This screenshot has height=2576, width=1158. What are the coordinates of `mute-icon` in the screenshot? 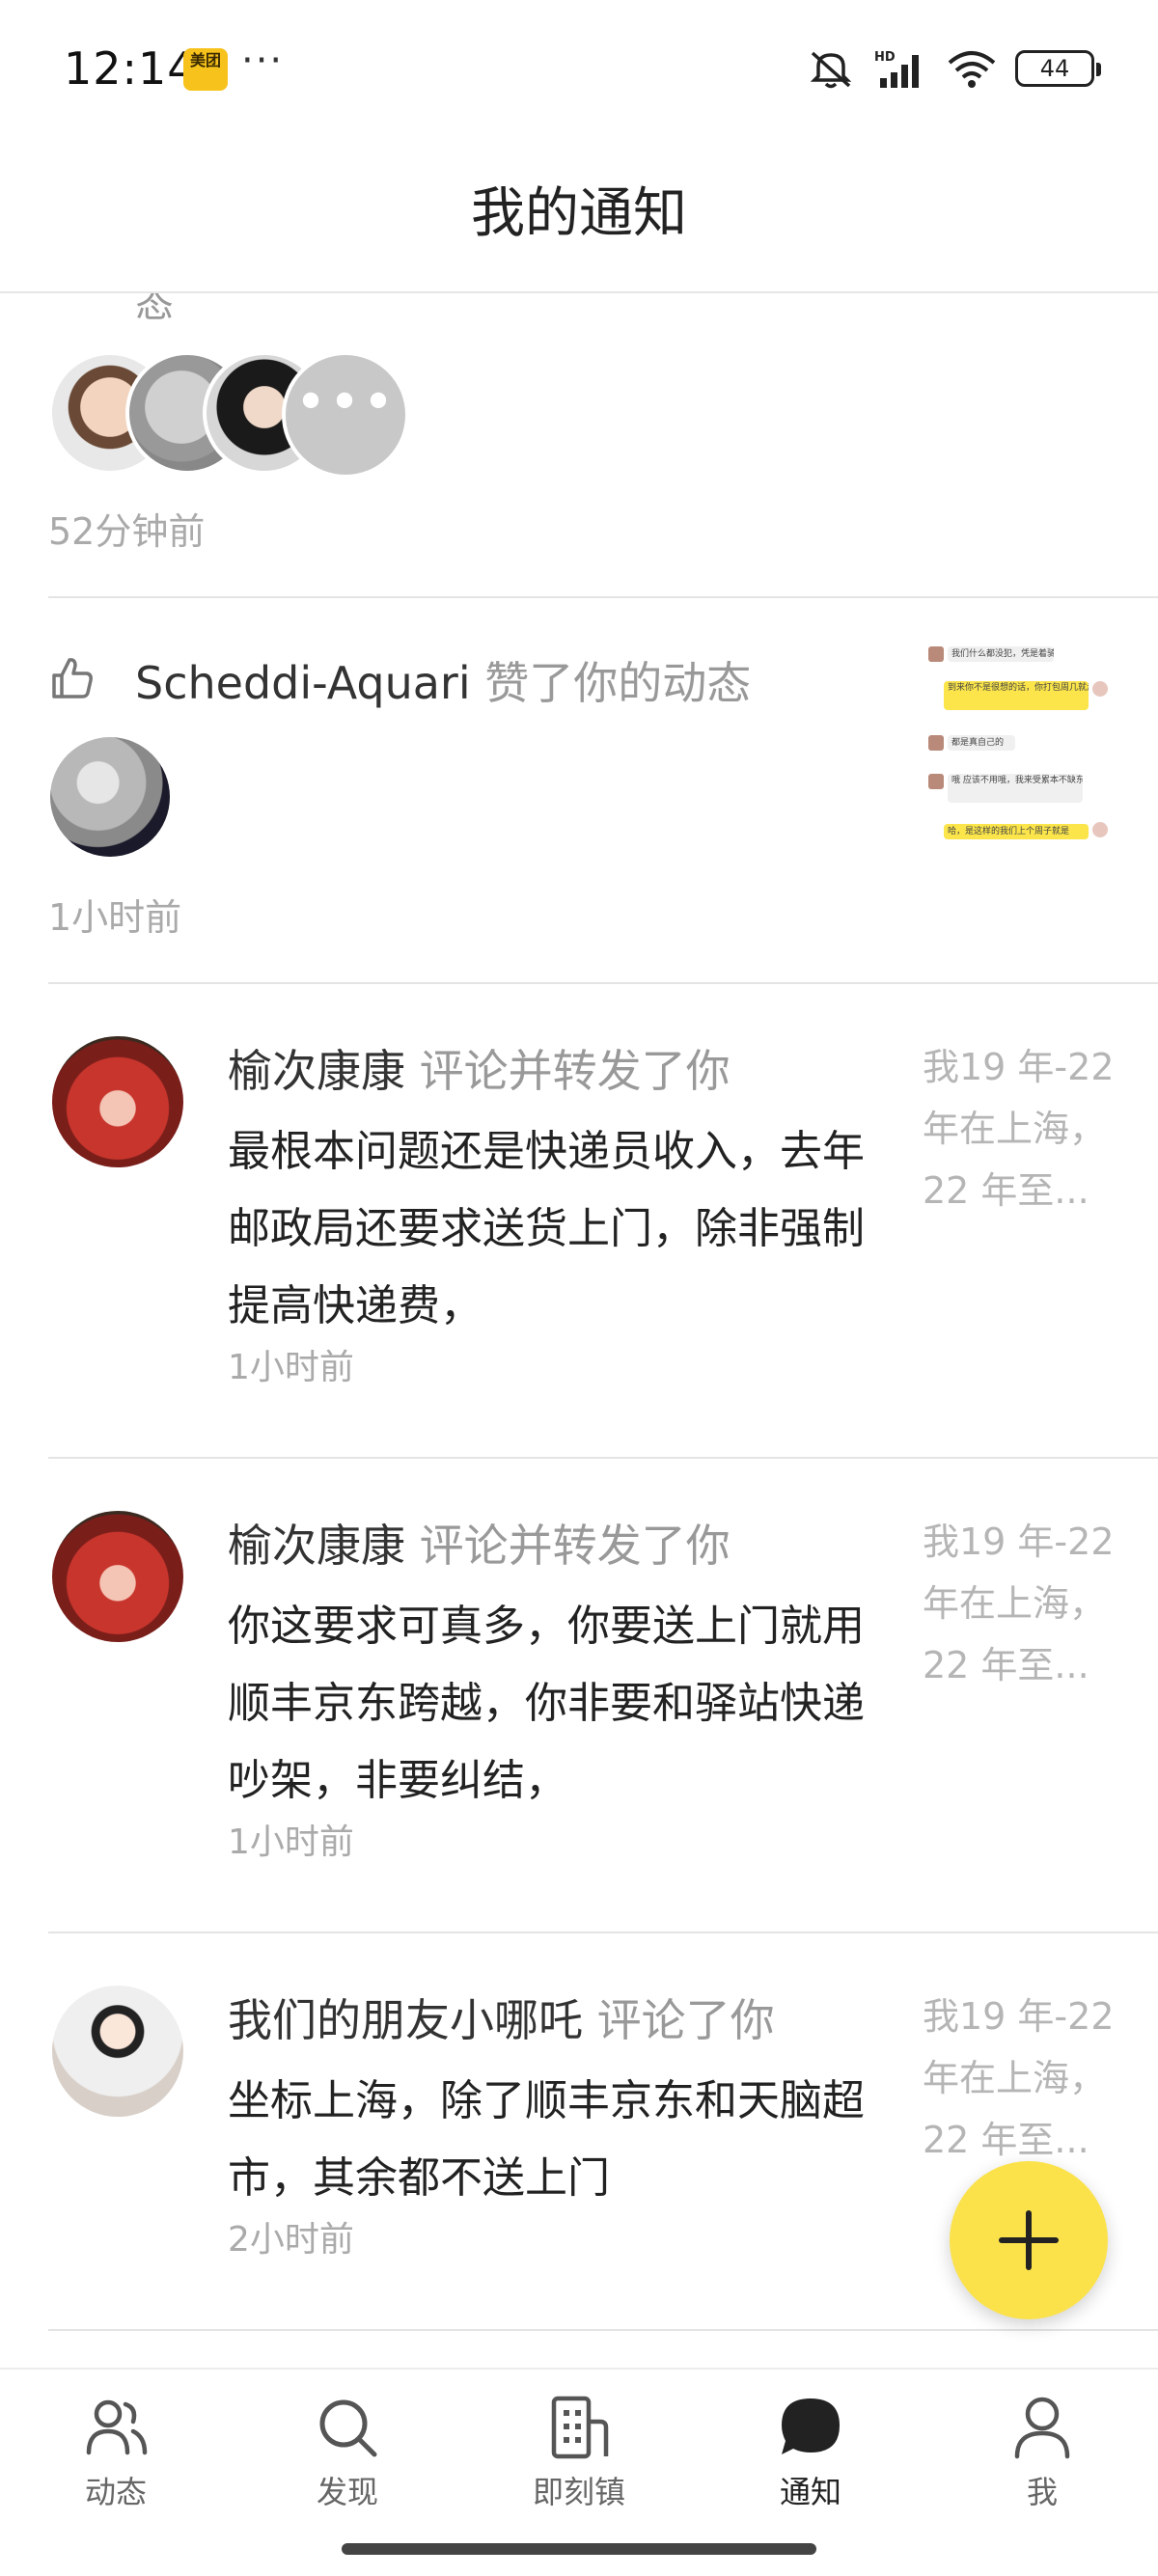 It's located at (831, 70).